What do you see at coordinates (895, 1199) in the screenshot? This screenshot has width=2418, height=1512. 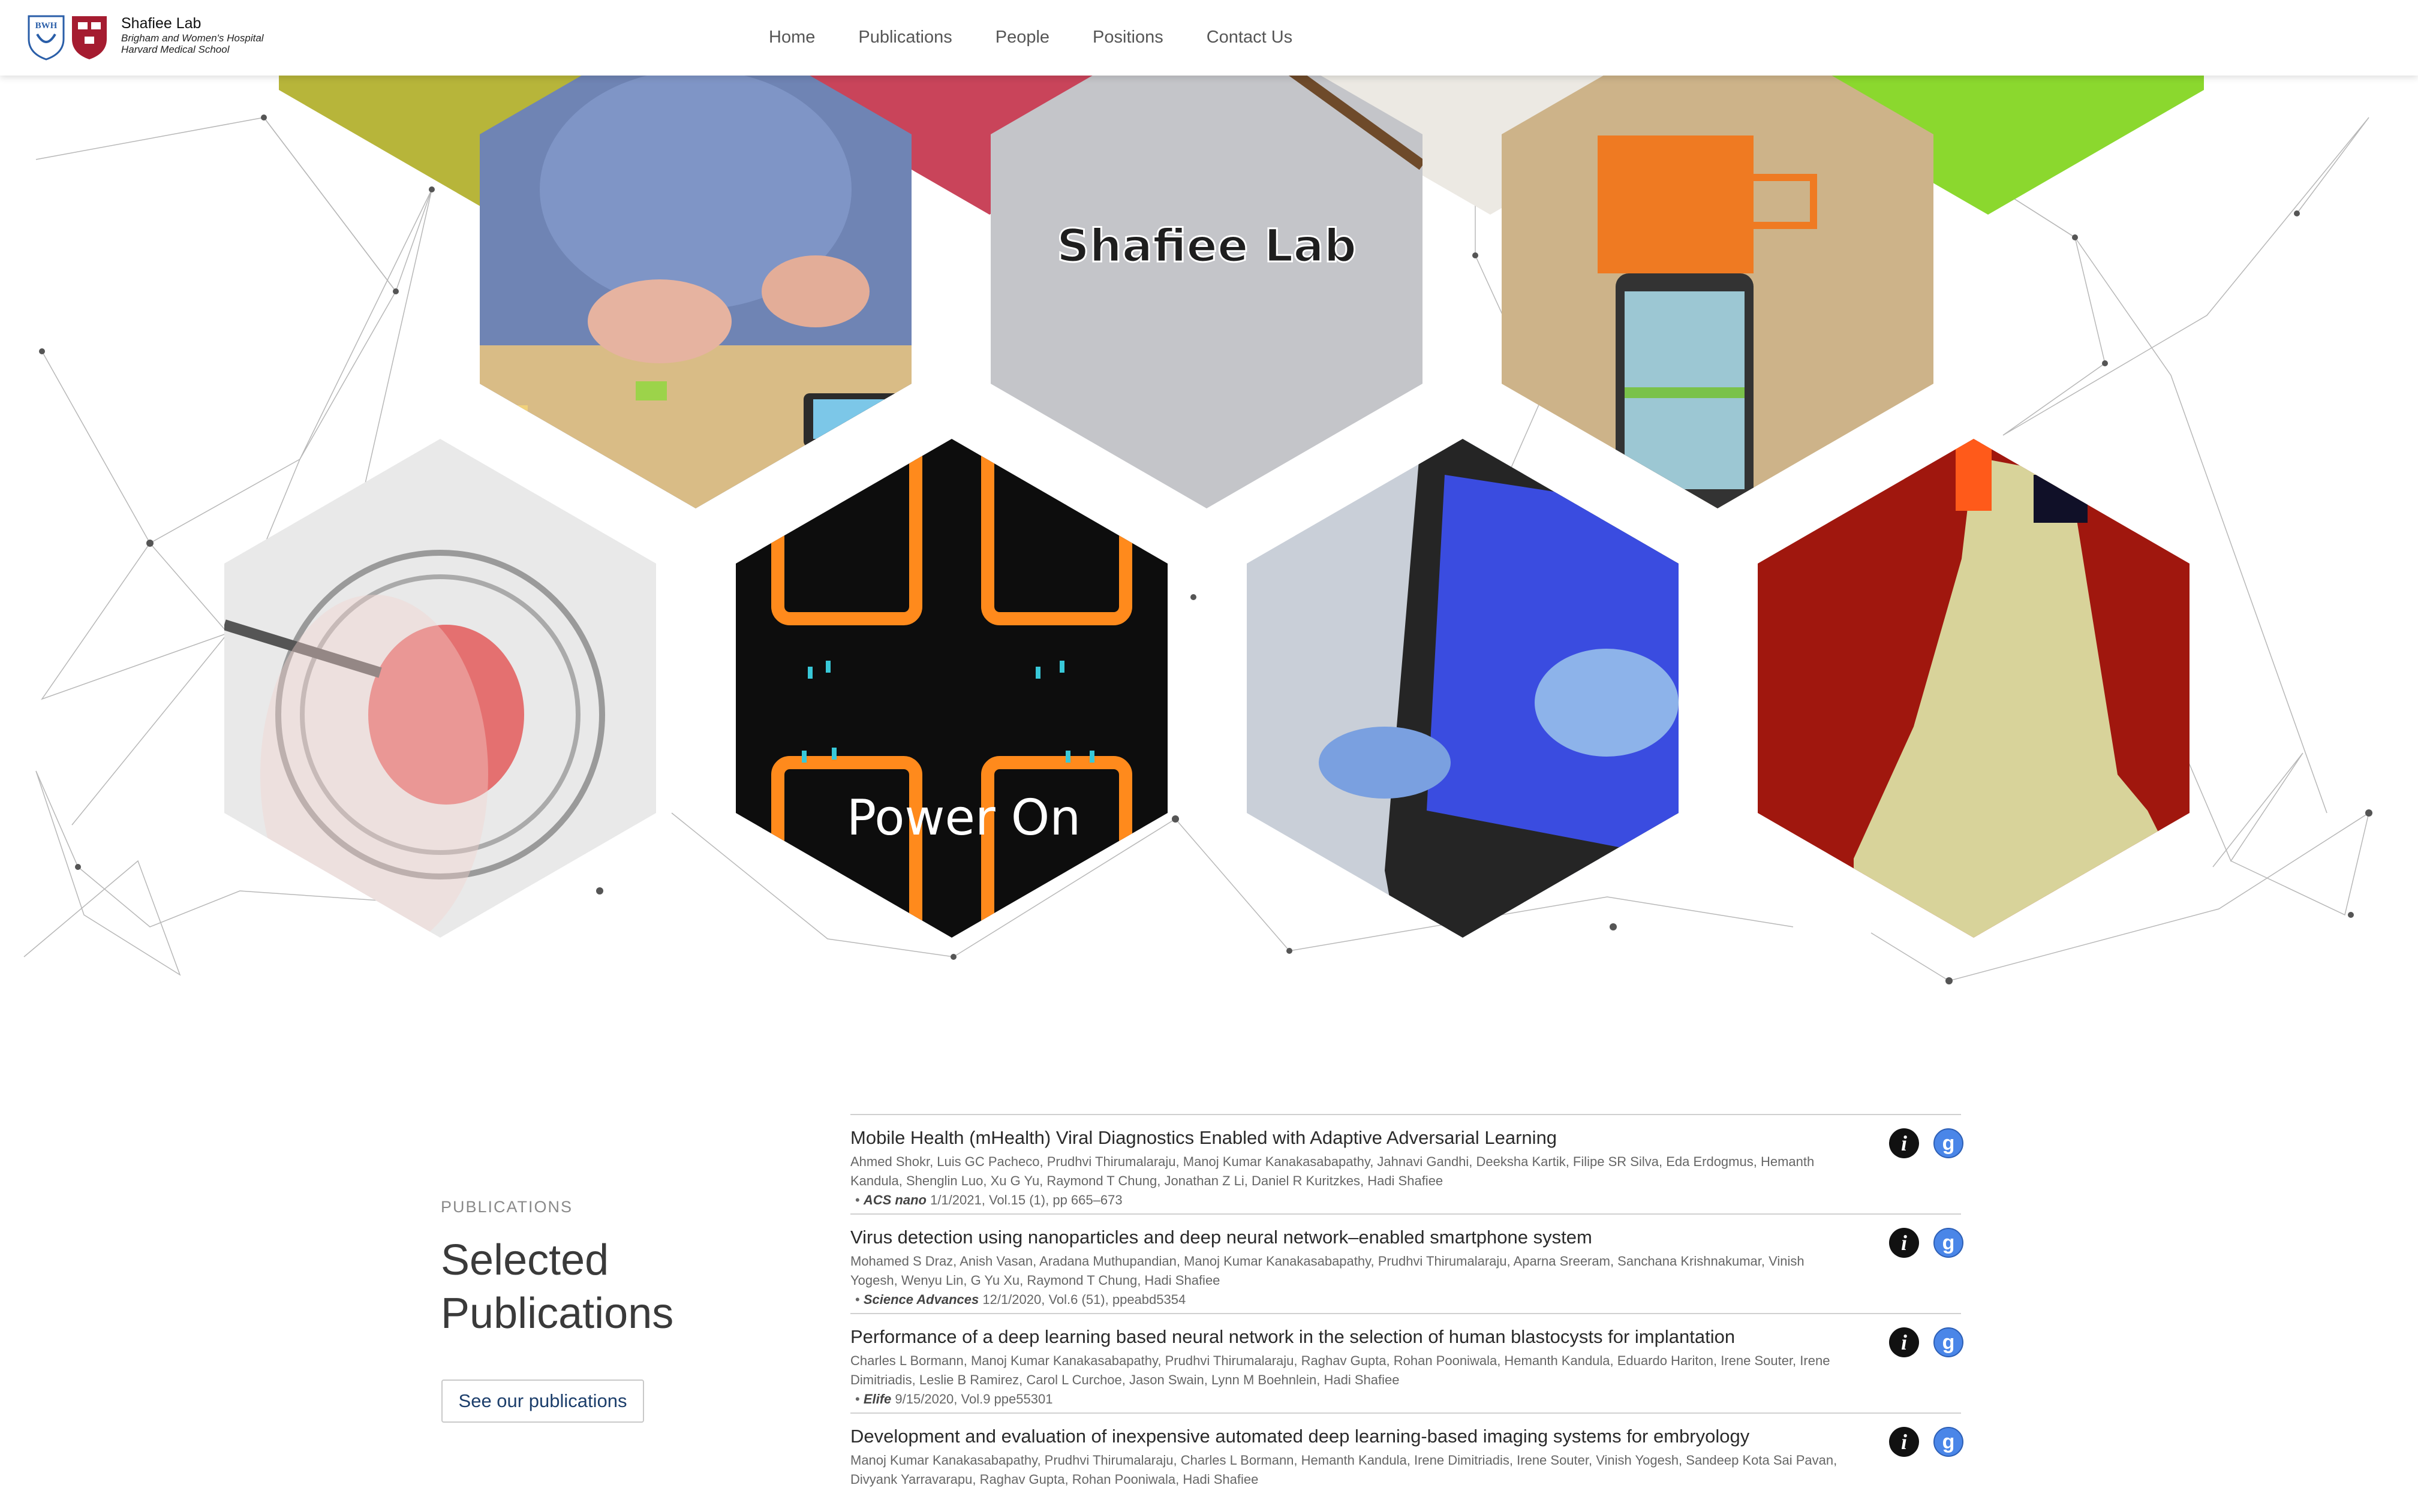 I see `journal-name: ACS nano` at bounding box center [895, 1199].